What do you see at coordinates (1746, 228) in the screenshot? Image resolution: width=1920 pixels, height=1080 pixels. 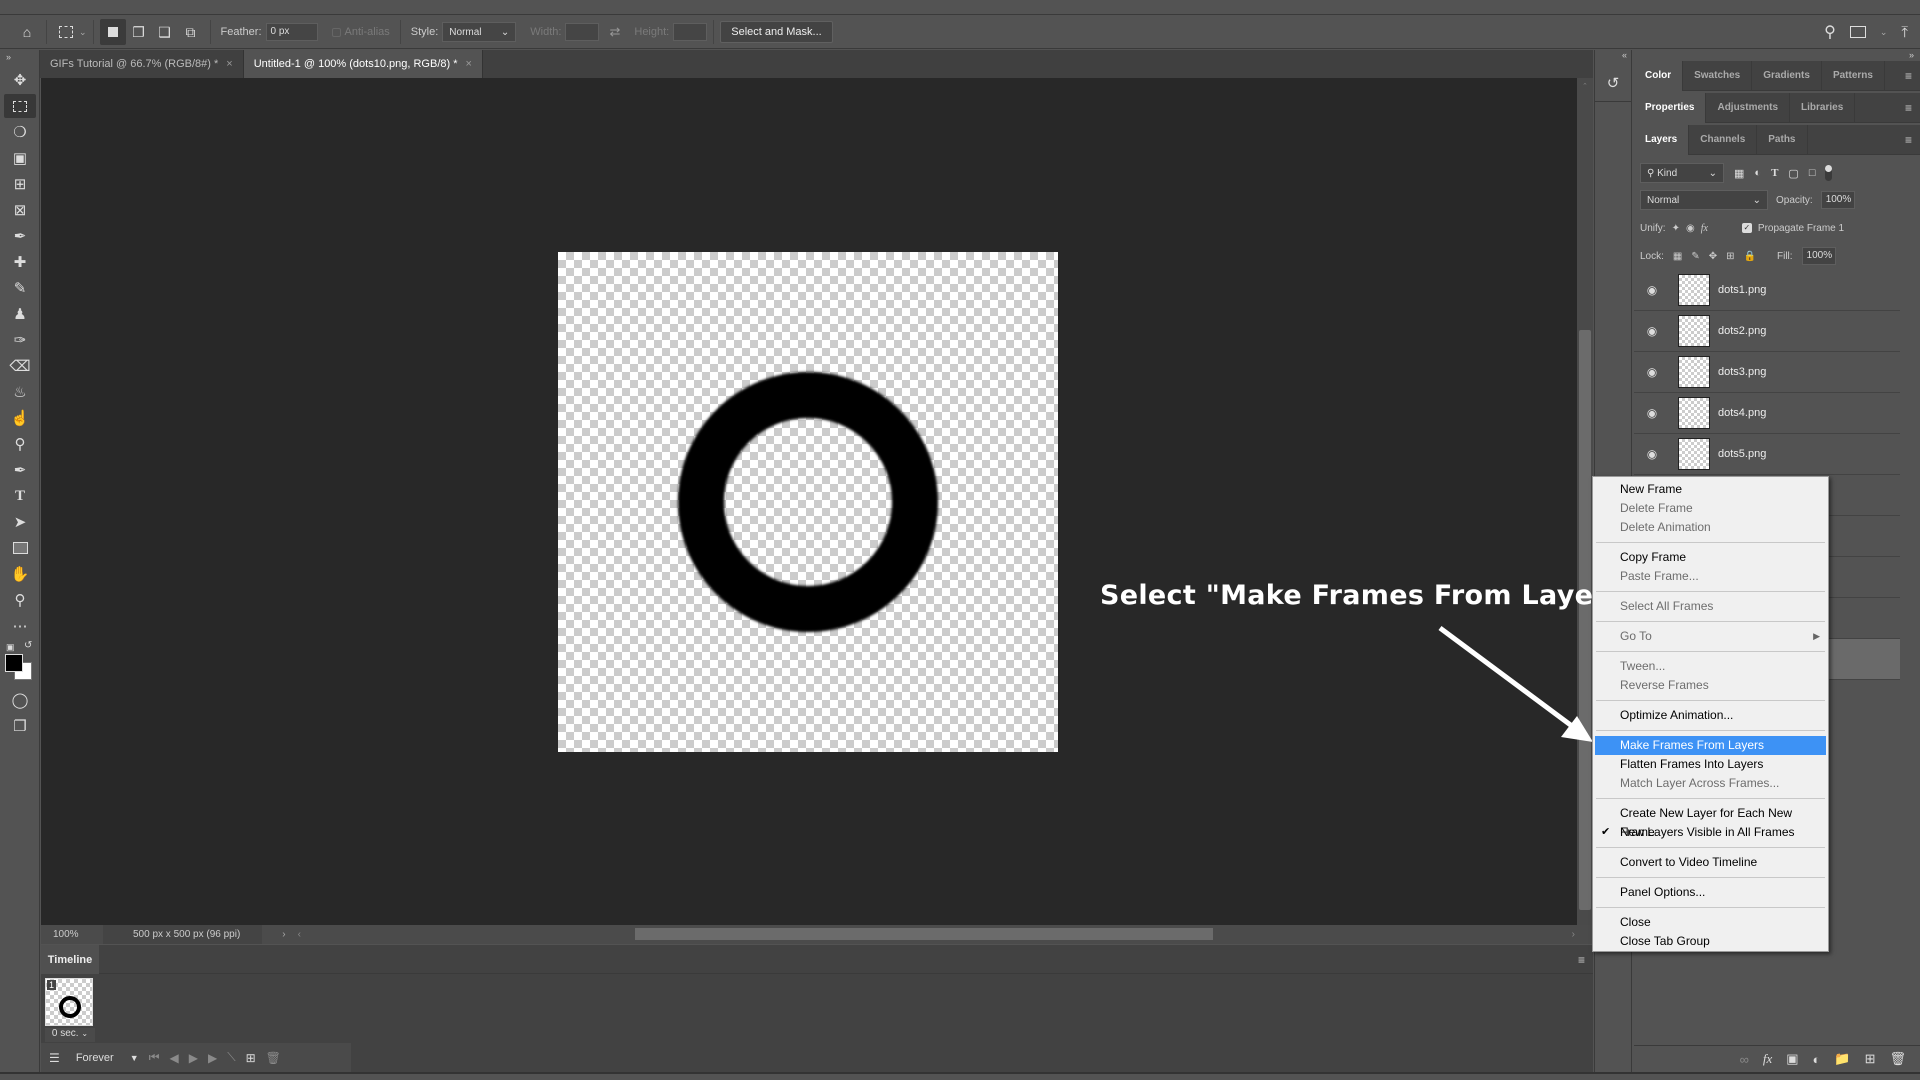 I see `propagate-checkbox: ✓` at bounding box center [1746, 228].